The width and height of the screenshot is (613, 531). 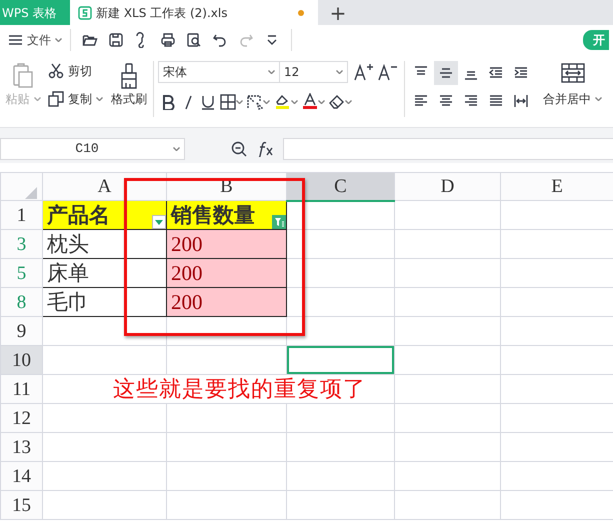 I want to click on select-all-corner, so click(x=21, y=186).